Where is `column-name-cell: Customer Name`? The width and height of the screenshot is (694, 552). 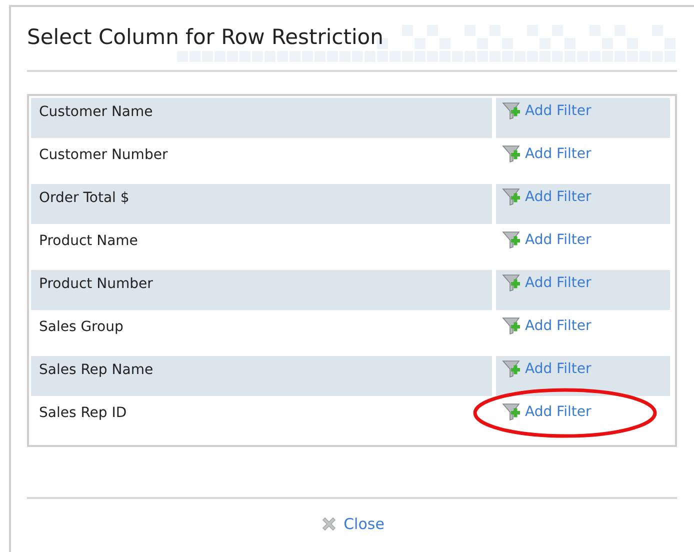
column-name-cell: Customer Name is located at coordinates (261, 118).